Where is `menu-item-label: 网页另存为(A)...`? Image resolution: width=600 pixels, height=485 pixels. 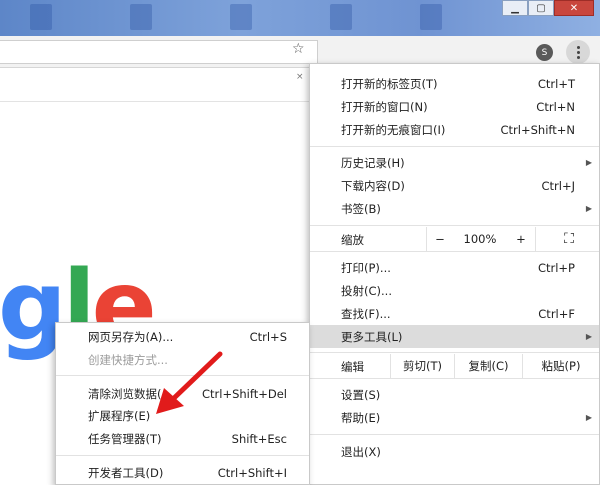 menu-item-label: 网页另存为(A)... is located at coordinates (131, 336).